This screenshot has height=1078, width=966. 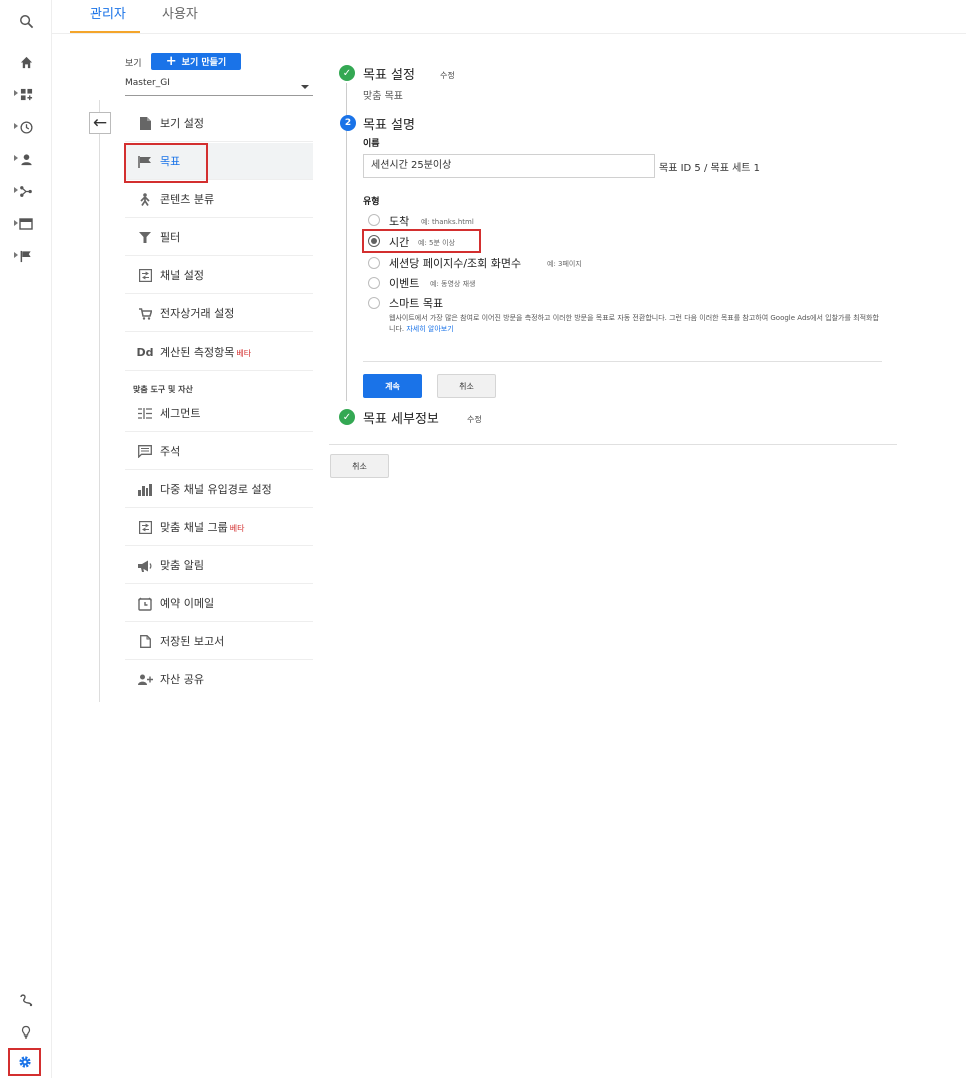 I want to click on type-pages-per-session-label: 세션당 페이지수/조회 화면수, so click(x=455, y=263).